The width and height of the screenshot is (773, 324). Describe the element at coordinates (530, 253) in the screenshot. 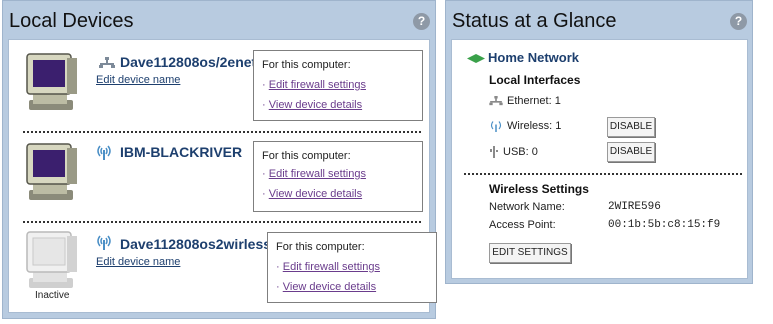

I see `edit-settings-button: EDIT SETTINGS` at that location.